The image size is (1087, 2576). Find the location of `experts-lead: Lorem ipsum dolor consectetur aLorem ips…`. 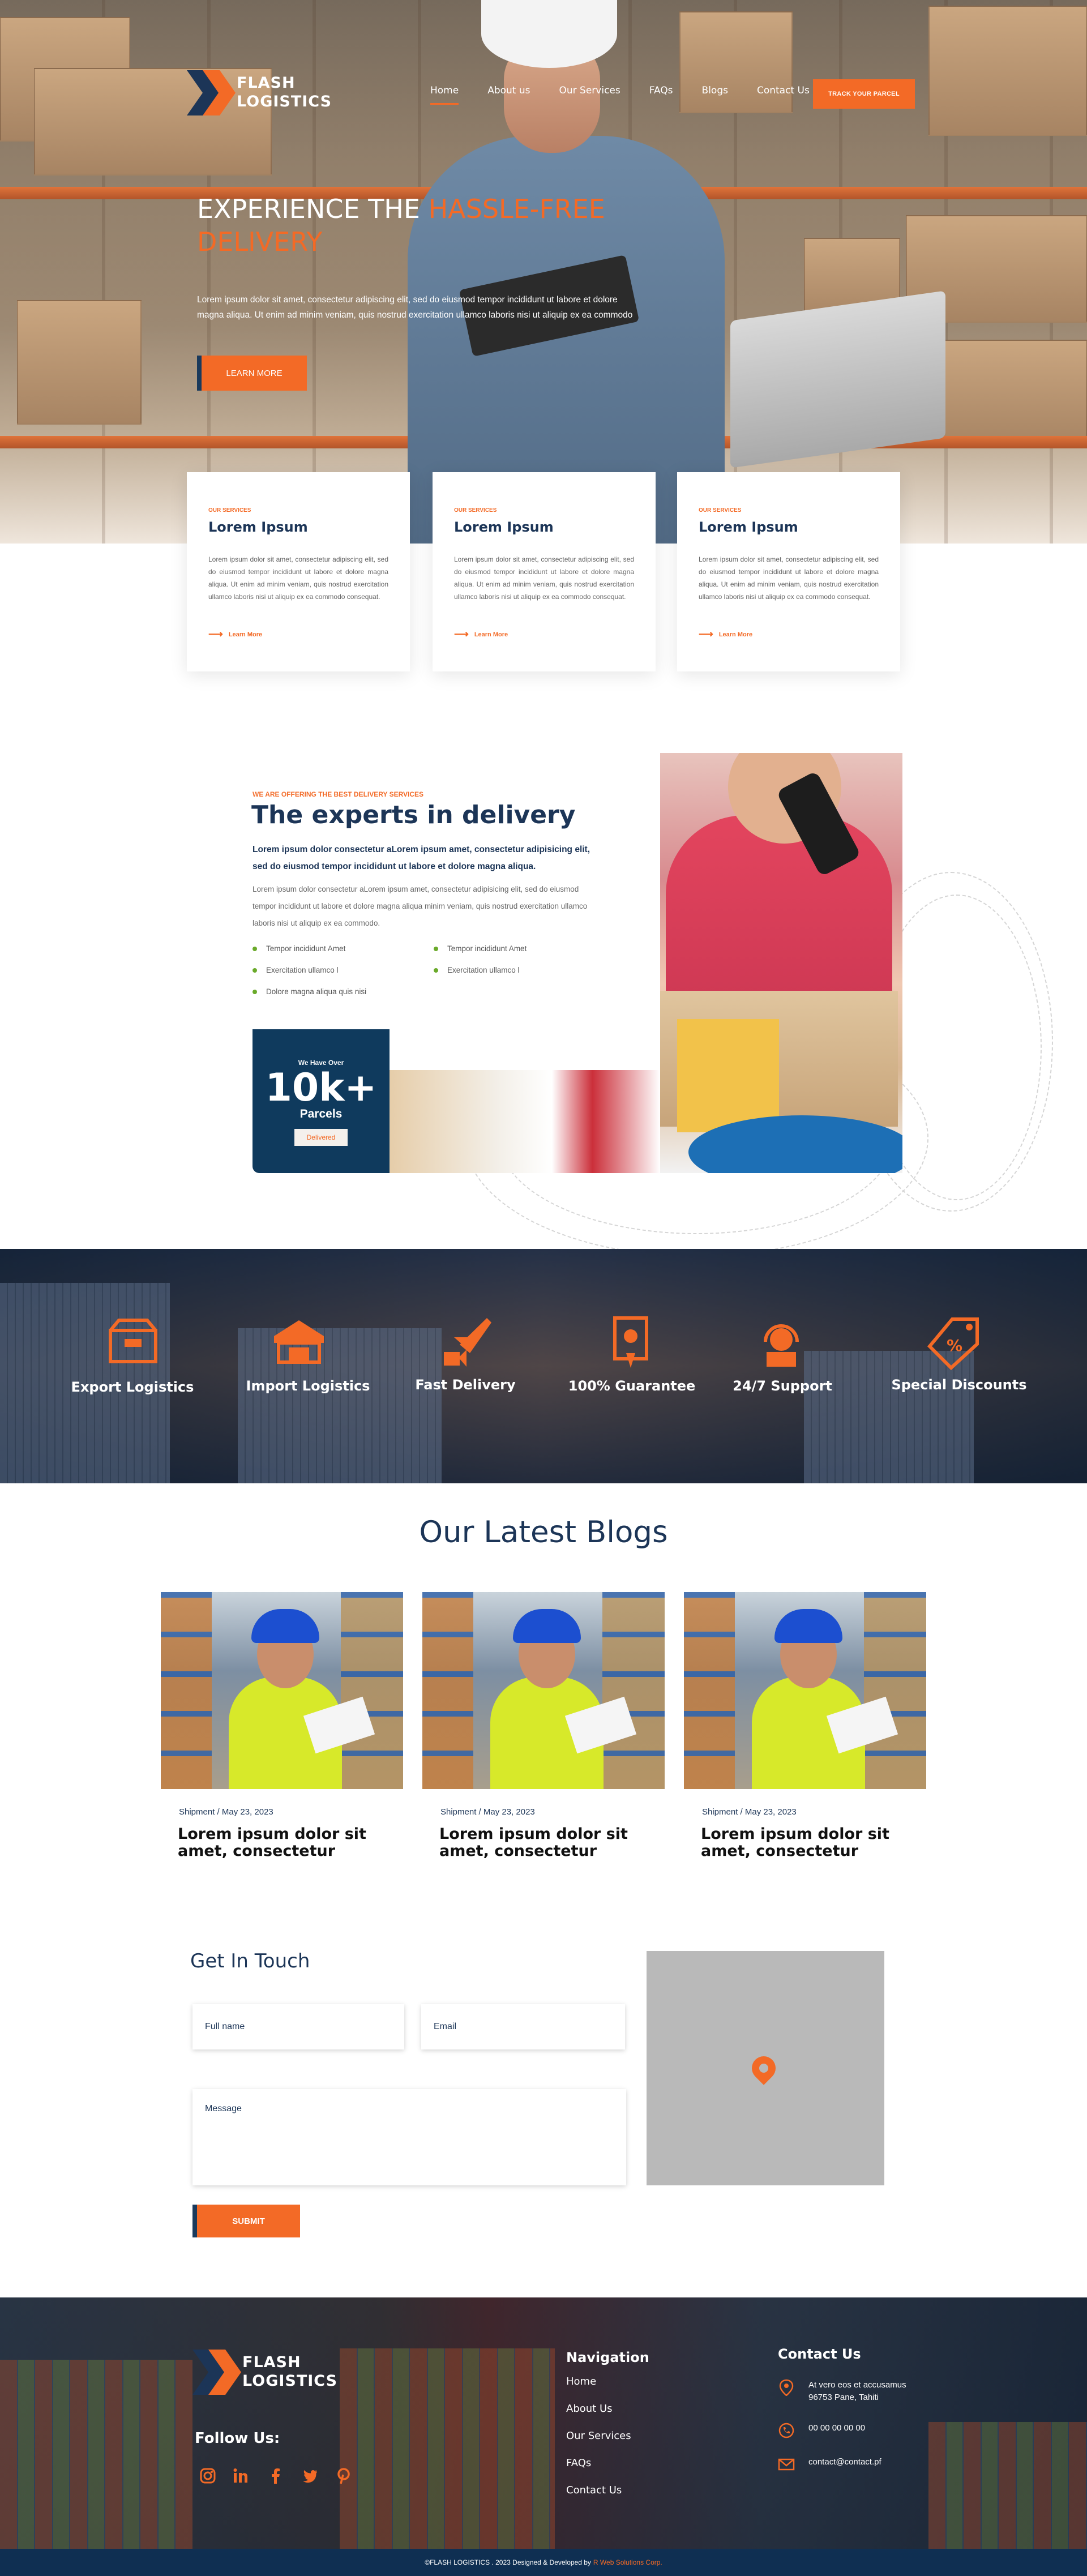

experts-lead: Lorem ipsum dolor consectetur aLorem ips… is located at coordinates (421, 858).